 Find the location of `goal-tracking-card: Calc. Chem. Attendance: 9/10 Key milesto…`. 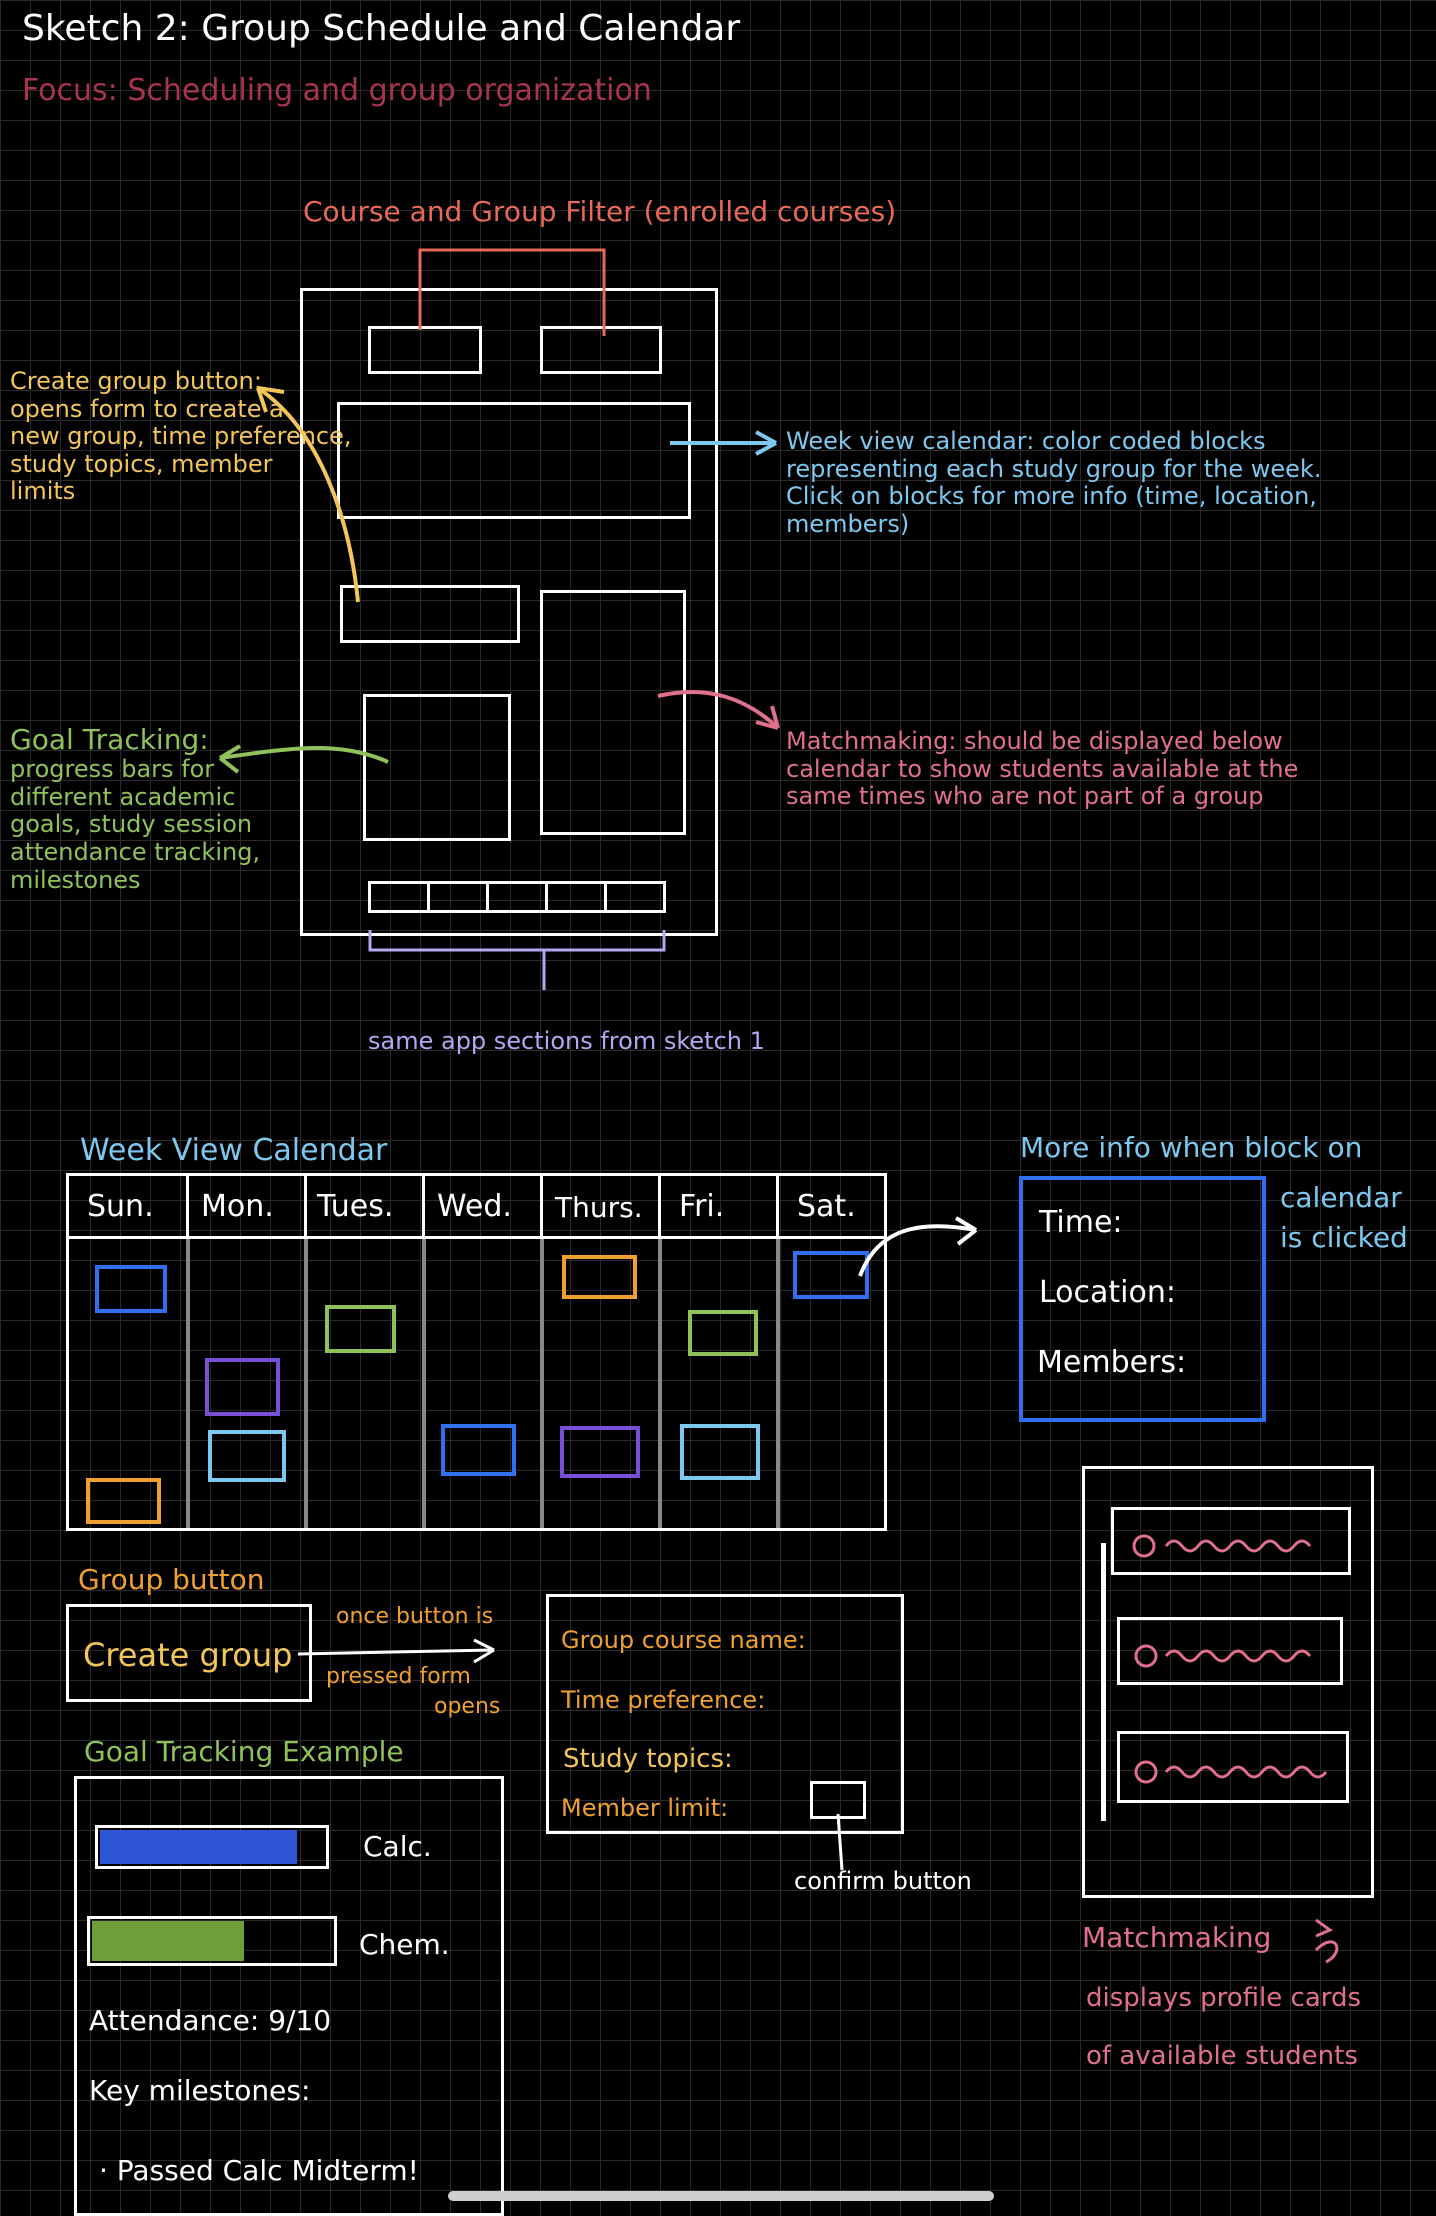

goal-tracking-card: Calc. Chem. Attendance: 9/10 Key milesto… is located at coordinates (289, 1996).